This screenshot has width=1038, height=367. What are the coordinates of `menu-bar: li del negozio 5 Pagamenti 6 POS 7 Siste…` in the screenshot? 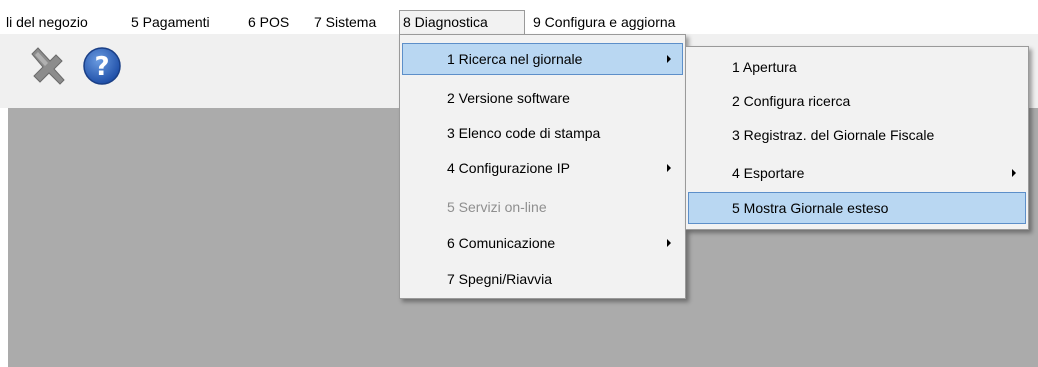 It's located at (519, 22).